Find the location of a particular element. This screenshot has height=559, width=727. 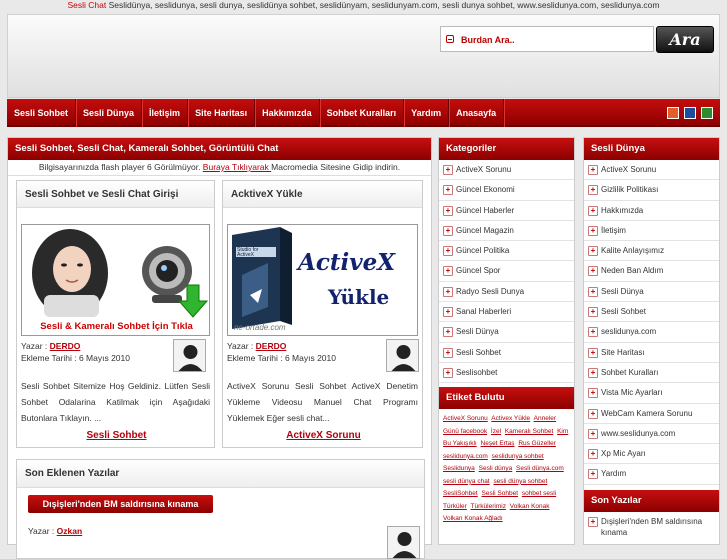

category-item: Güncel Haberler is located at coordinates (506, 211).